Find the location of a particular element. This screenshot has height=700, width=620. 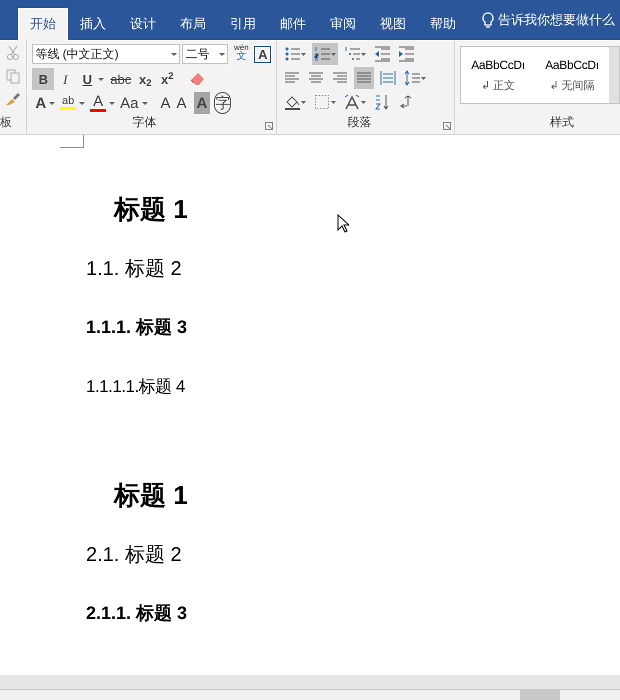

mouse-pointer-icon is located at coordinates (343, 223).